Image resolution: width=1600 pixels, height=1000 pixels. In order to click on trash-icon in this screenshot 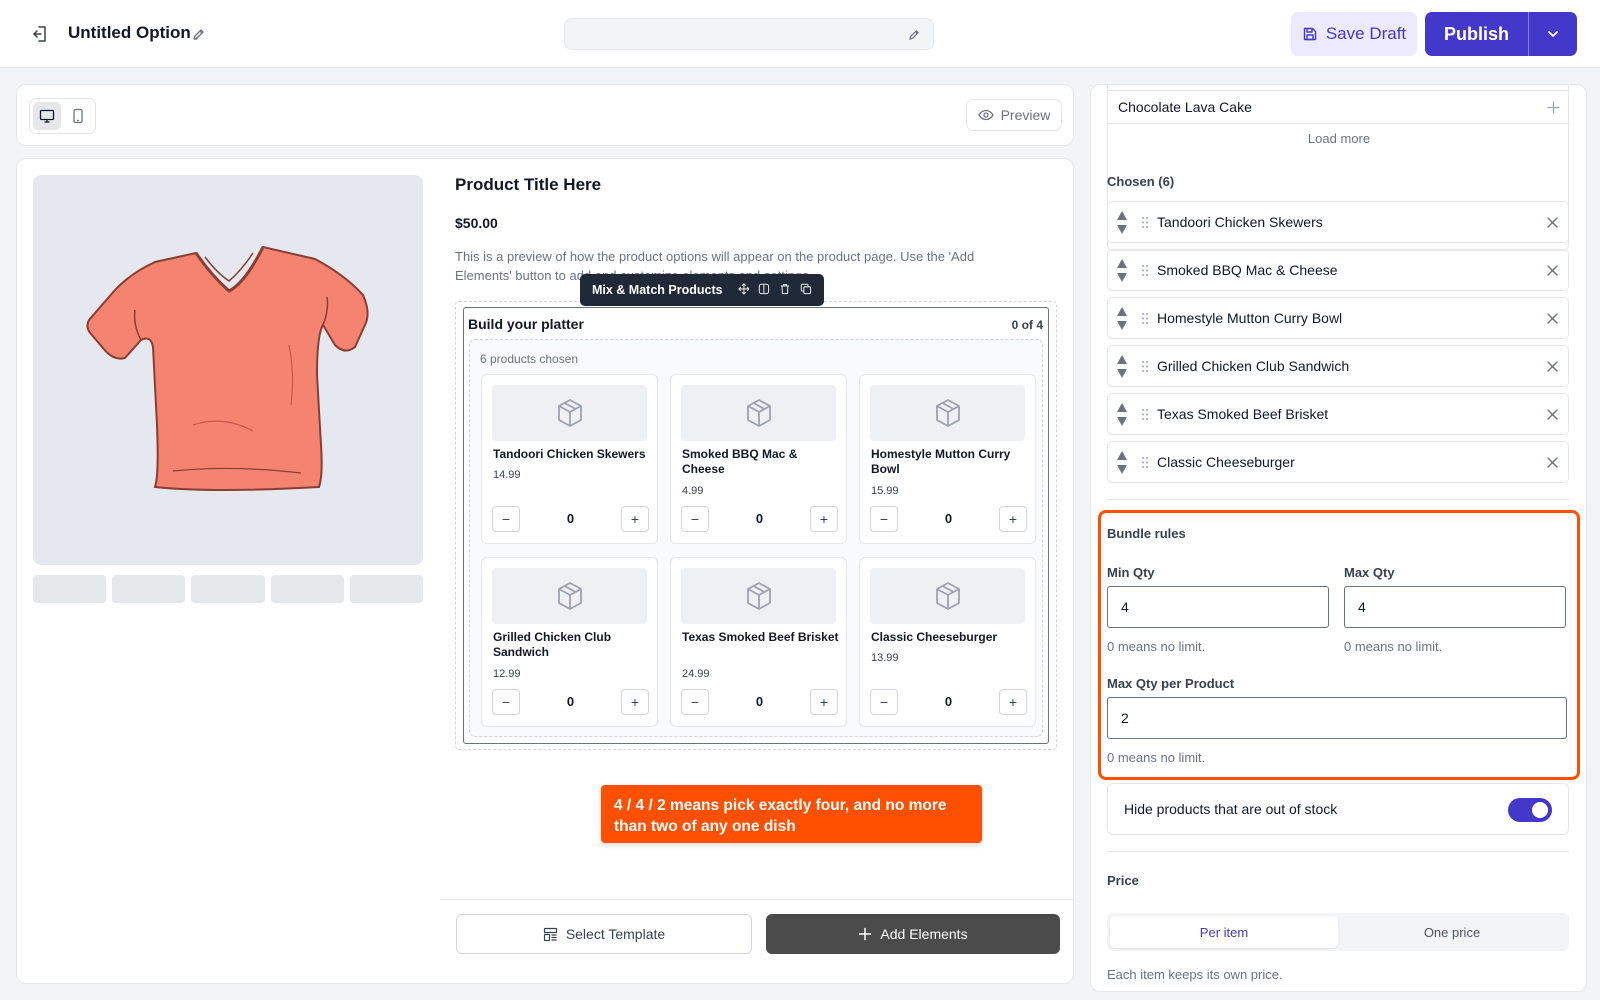, I will do `click(785, 290)`.